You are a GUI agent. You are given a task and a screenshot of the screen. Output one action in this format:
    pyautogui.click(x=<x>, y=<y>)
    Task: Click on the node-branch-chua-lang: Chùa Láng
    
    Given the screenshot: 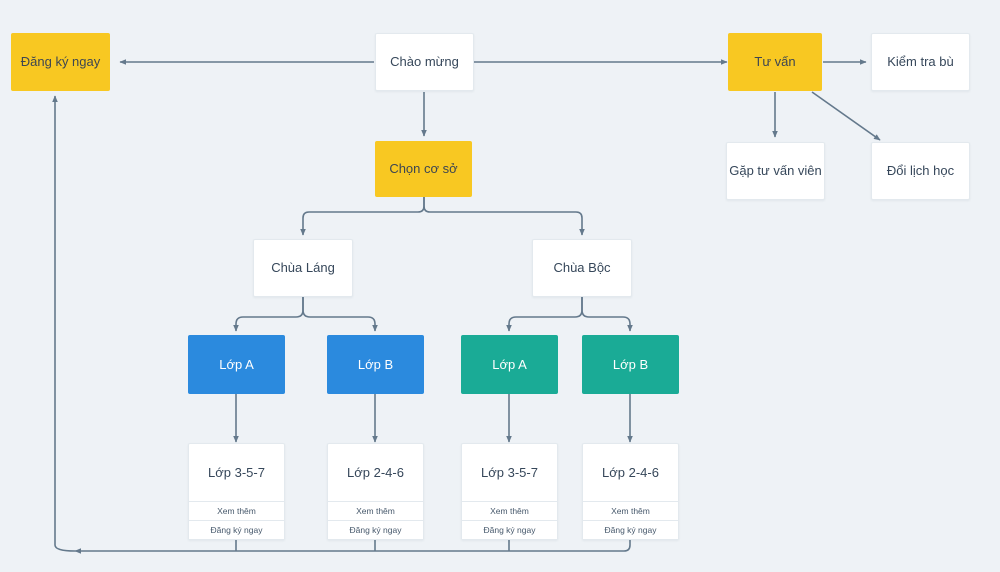 What is the action you would take?
    pyautogui.click(x=303, y=268)
    